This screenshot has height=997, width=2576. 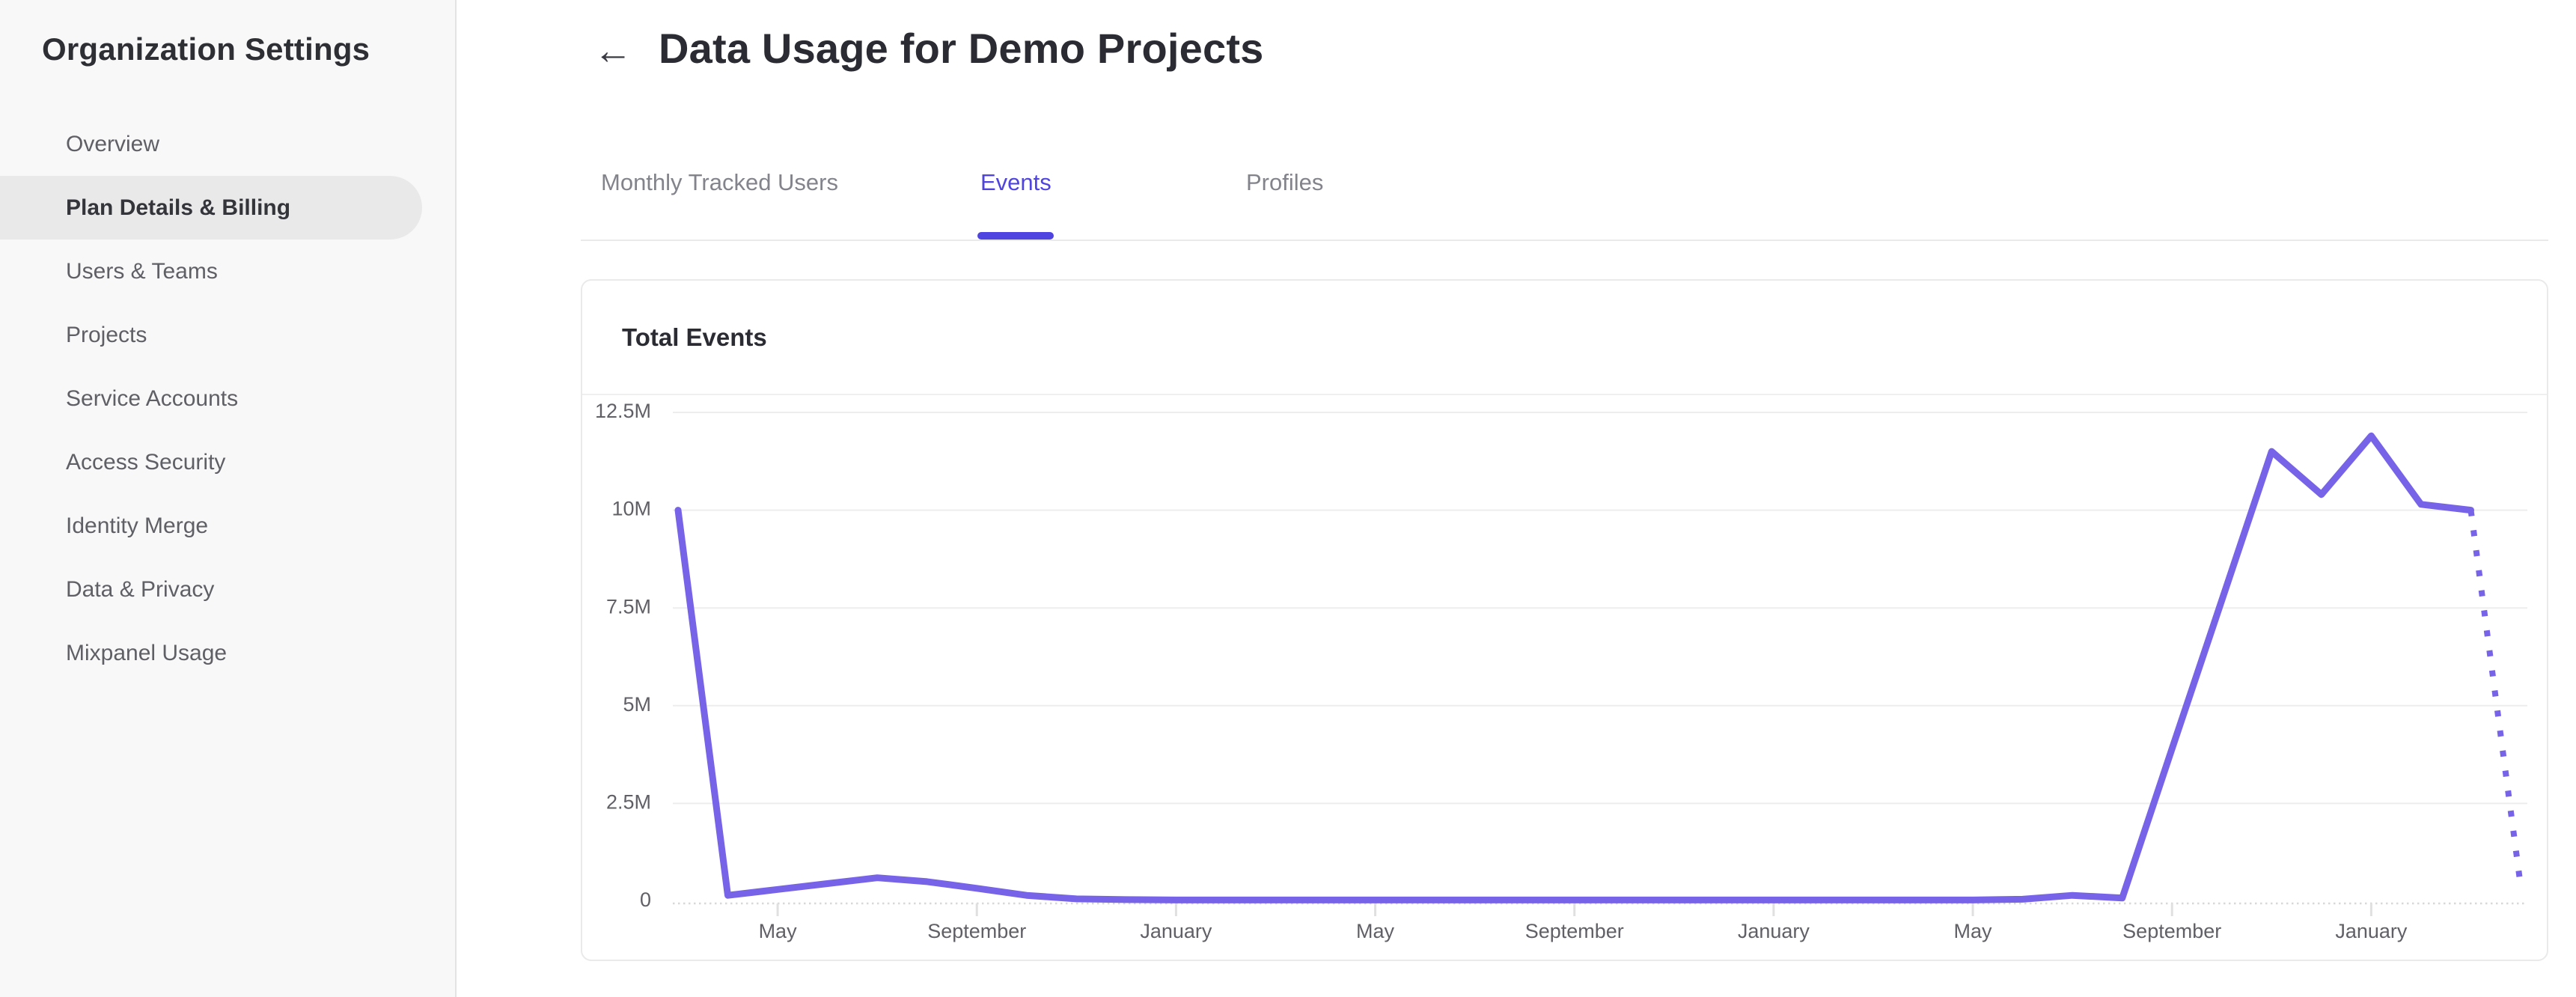 I want to click on svg-text: 12.5M, so click(x=623, y=411).